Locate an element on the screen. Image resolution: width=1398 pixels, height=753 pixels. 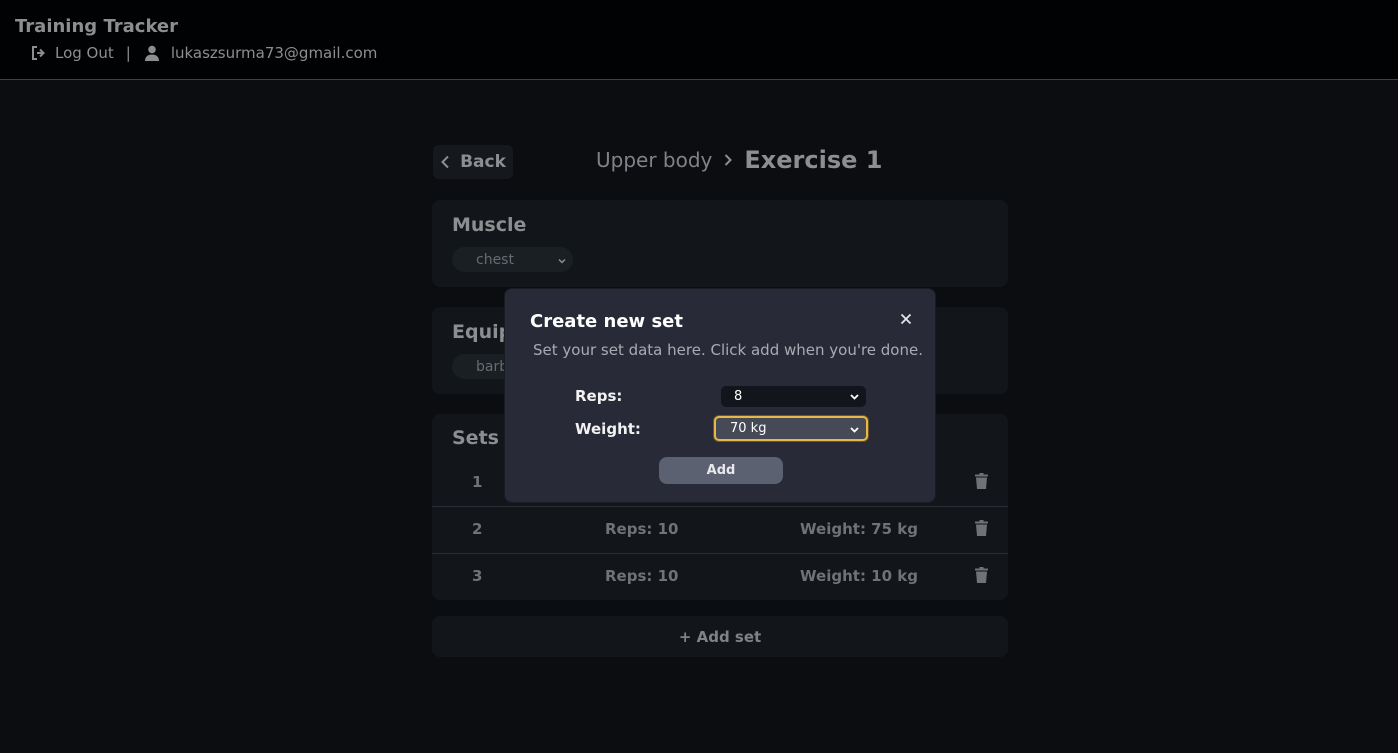
set-weight: Weight: 10 kg is located at coordinates (859, 576).